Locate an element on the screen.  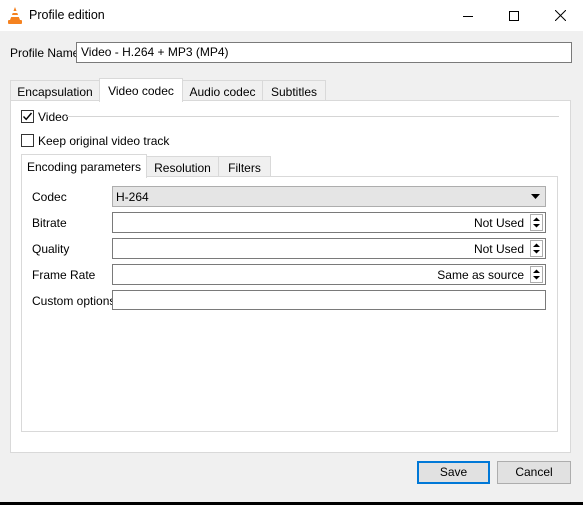
quality-value: Not Used is located at coordinates (498, 249).